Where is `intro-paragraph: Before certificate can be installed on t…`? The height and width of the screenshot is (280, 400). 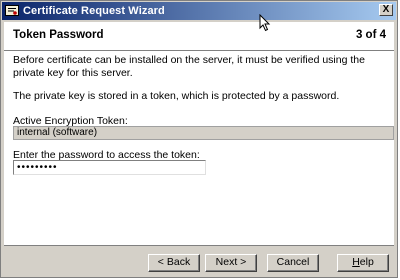
intro-paragraph: Before certificate can be installed on t… is located at coordinates (189, 66).